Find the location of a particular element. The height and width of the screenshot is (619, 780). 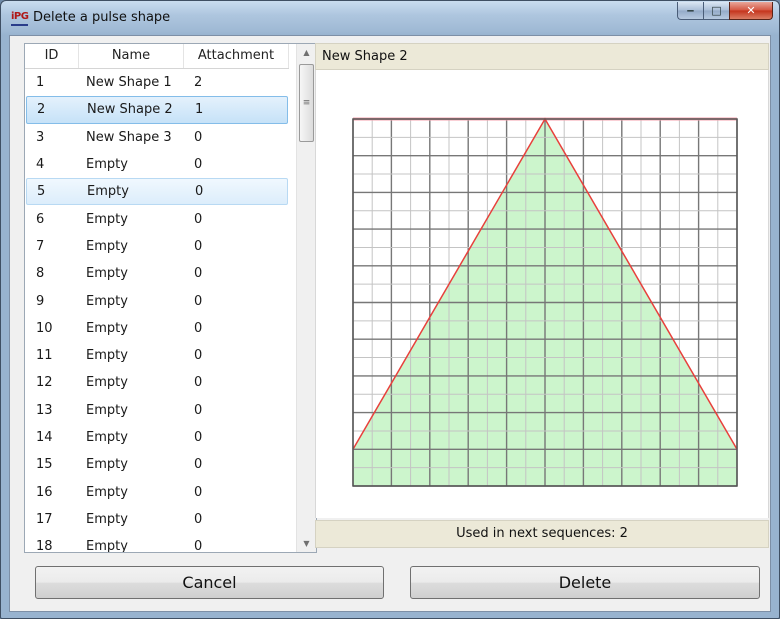

list-row: 16 Empty 0 is located at coordinates (157, 491).